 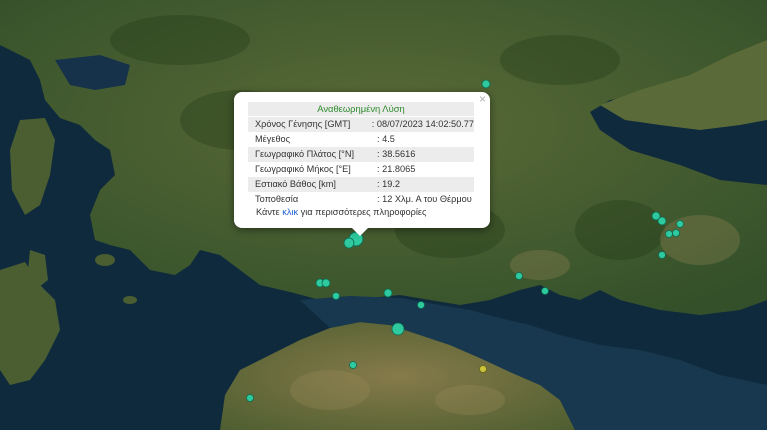 I want to click on detail-value: 08/07/2023 14:02:50.77, so click(x=425, y=124).